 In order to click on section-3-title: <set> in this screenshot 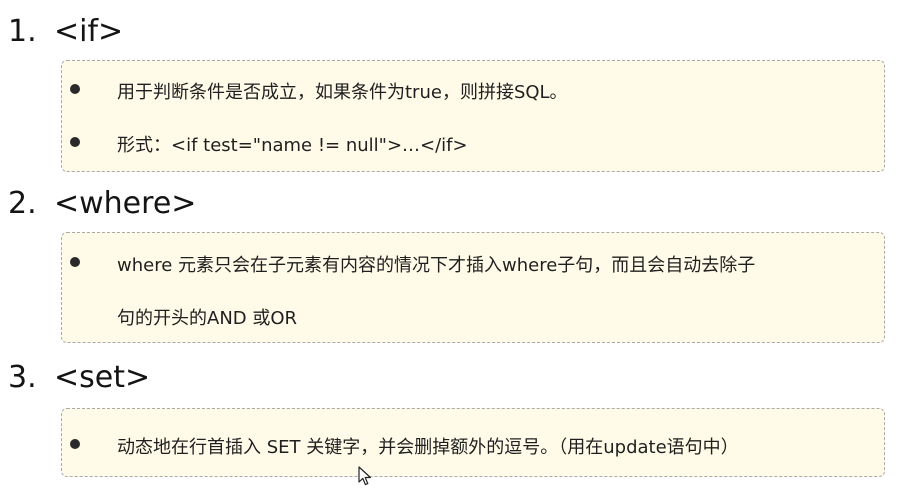, I will do `click(102, 377)`.